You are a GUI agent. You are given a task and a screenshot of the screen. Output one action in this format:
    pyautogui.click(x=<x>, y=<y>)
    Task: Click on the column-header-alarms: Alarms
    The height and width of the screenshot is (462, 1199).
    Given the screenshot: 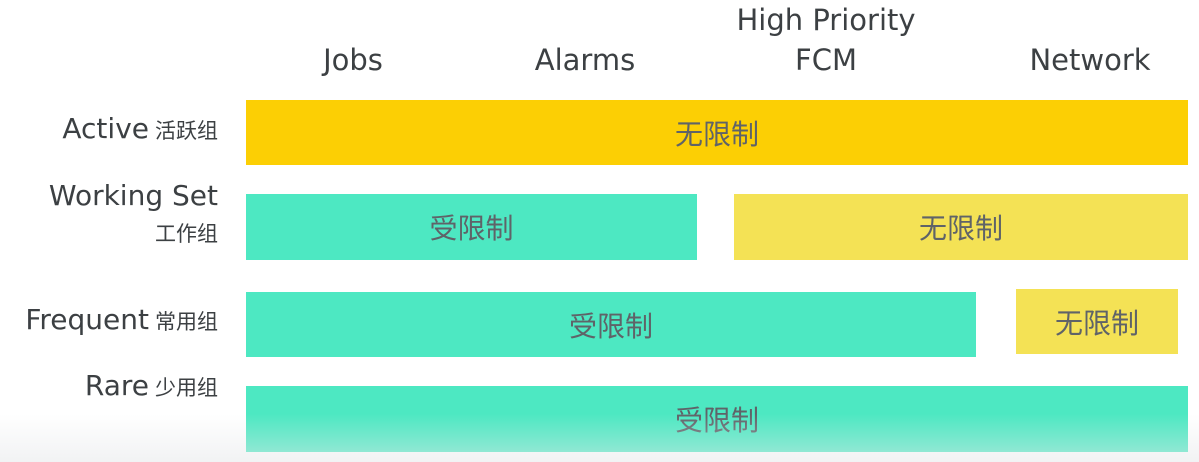 What is the action you would take?
    pyautogui.click(x=585, y=60)
    